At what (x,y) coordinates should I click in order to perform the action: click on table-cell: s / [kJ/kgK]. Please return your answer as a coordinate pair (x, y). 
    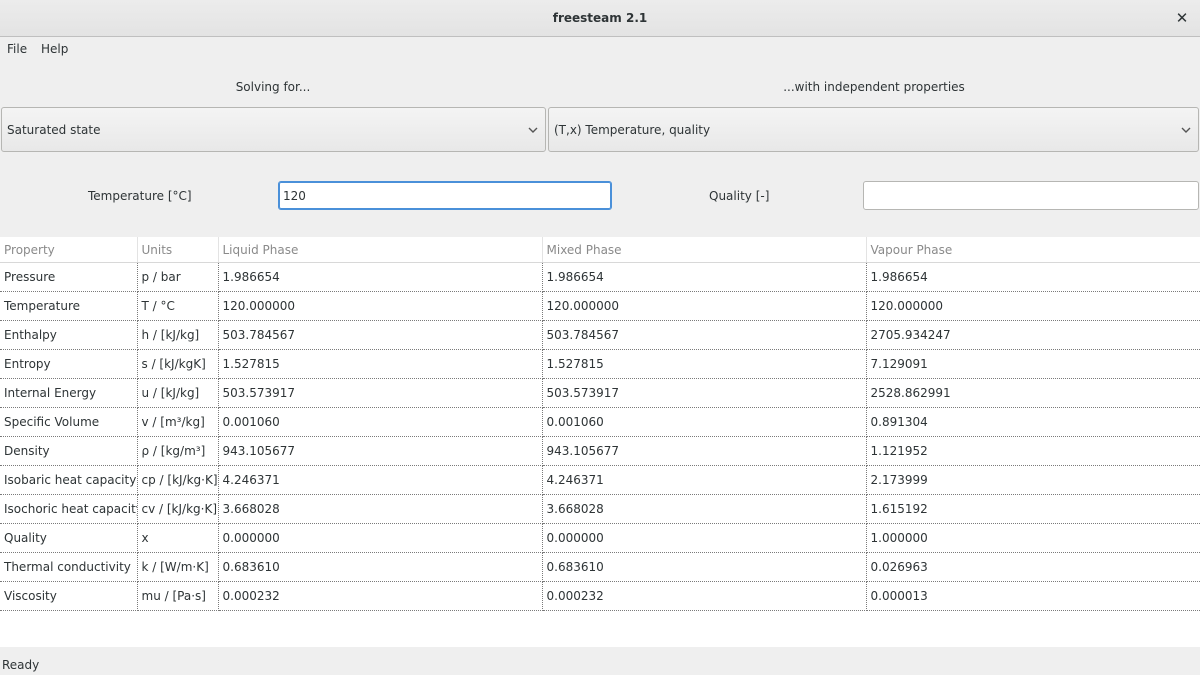
    Looking at the image, I should click on (178, 364).